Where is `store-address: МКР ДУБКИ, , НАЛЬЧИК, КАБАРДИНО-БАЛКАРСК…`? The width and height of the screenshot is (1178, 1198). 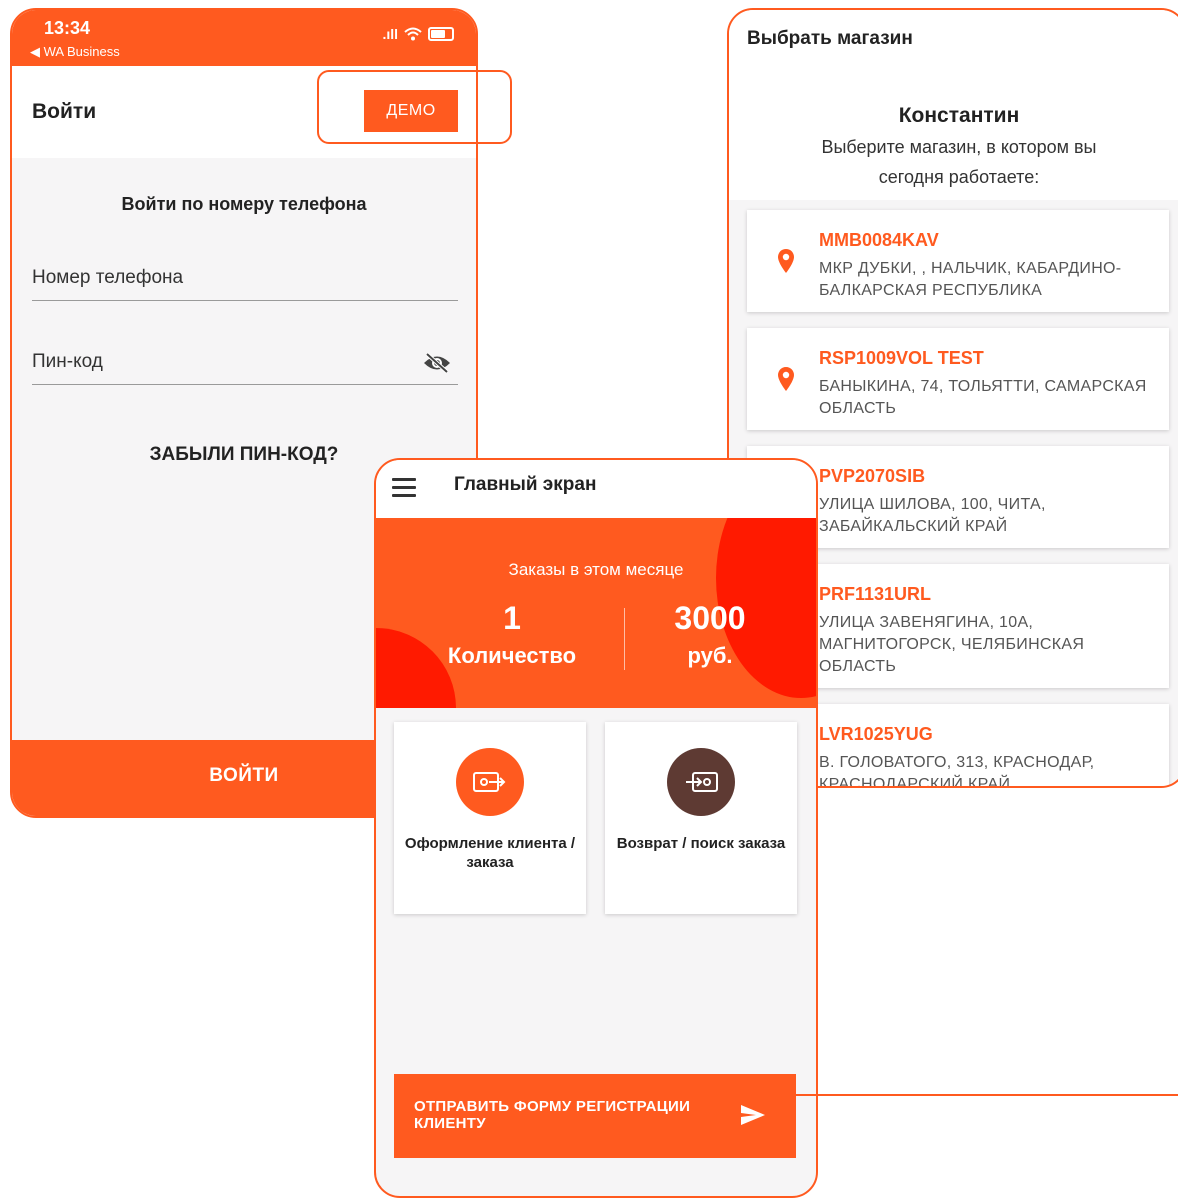 store-address: МКР ДУБКИ, , НАЛЬЧИК, КАБАРДИНО-БАЛКАРСК… is located at coordinates (970, 279).